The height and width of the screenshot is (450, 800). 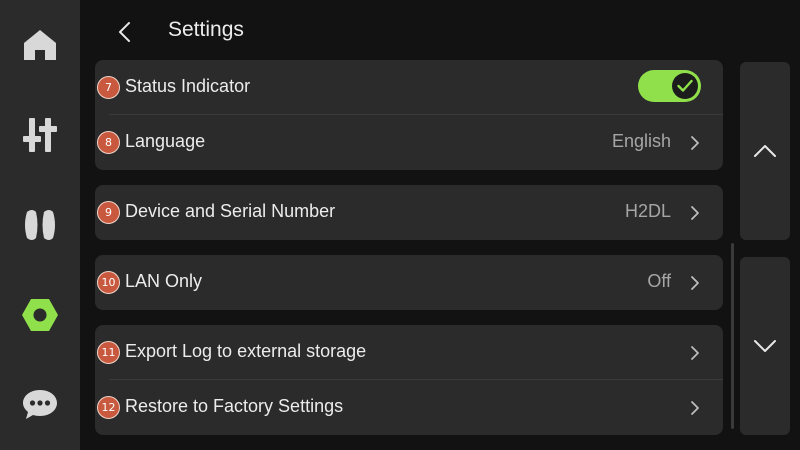 I want to click on page-title: Settings, so click(x=206, y=29).